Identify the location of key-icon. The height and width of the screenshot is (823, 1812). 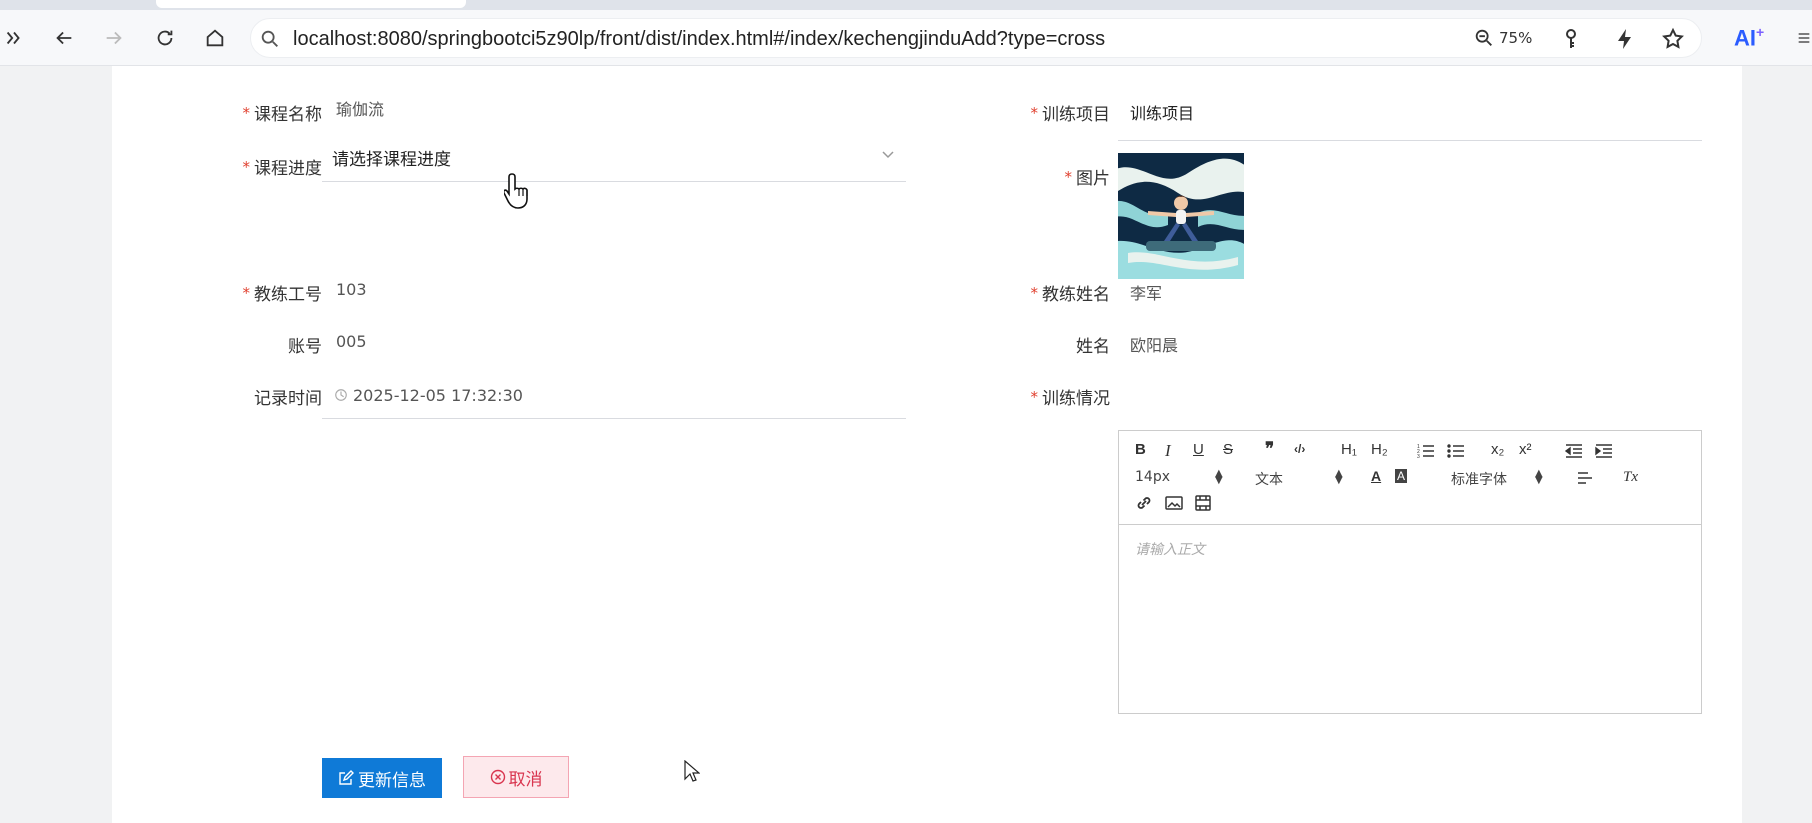
(1571, 39).